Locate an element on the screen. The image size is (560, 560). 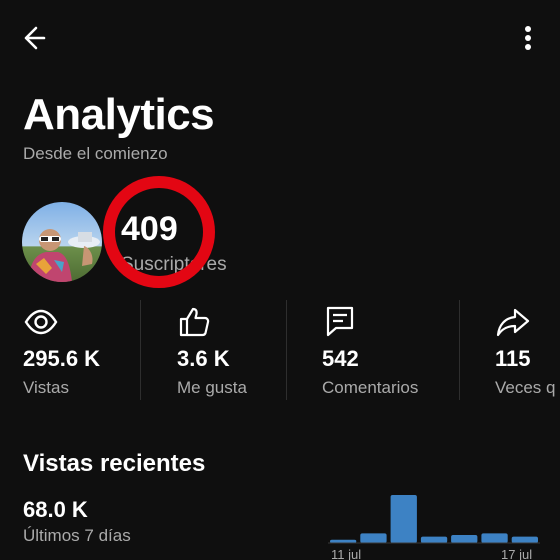
page-subtitle: Desde el comienzo is located at coordinates (95, 153).